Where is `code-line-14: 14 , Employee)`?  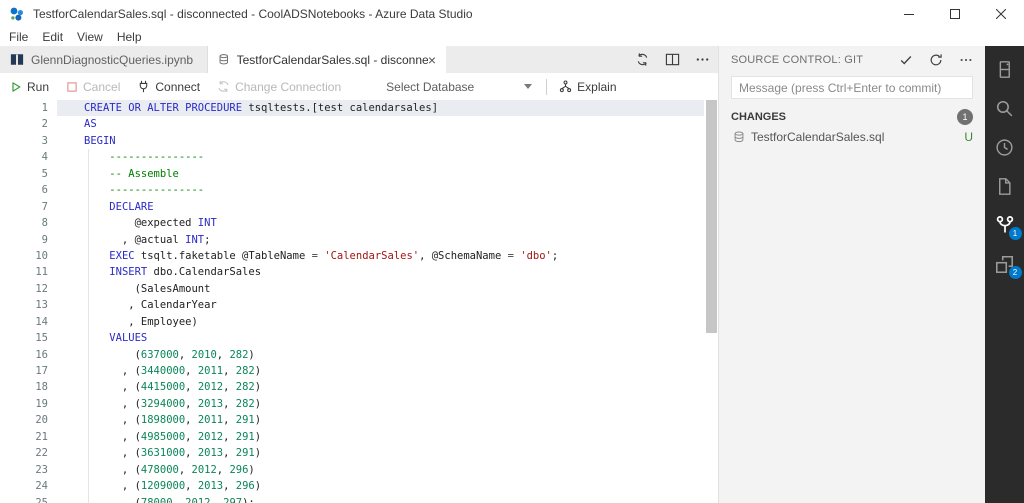
code-line-14: 14 , Employee) is located at coordinates (352, 322).